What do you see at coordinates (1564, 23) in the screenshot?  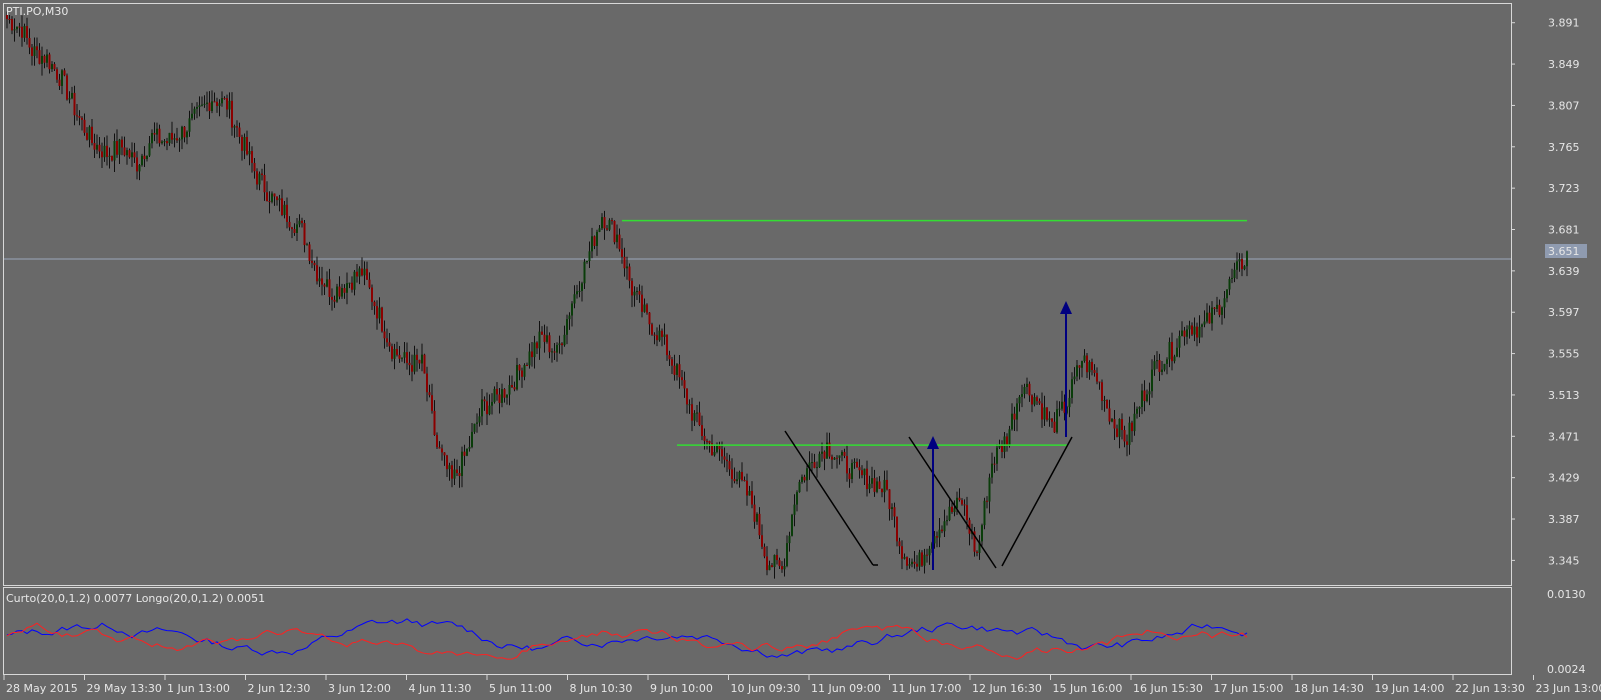 I see `price-tick-label: 3.891` at bounding box center [1564, 23].